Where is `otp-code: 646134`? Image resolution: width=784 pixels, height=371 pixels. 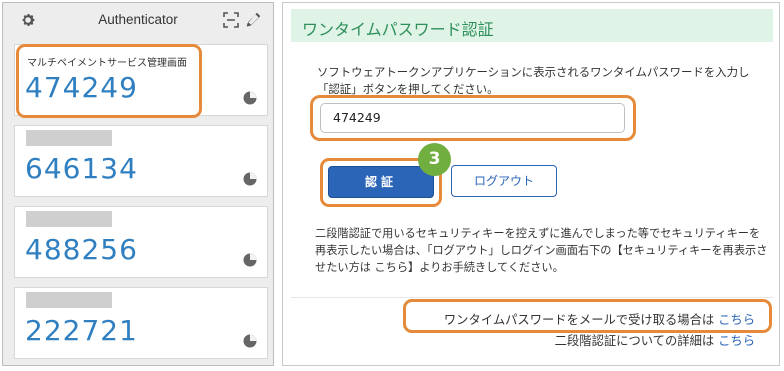
otp-code: 646134 is located at coordinates (81, 168).